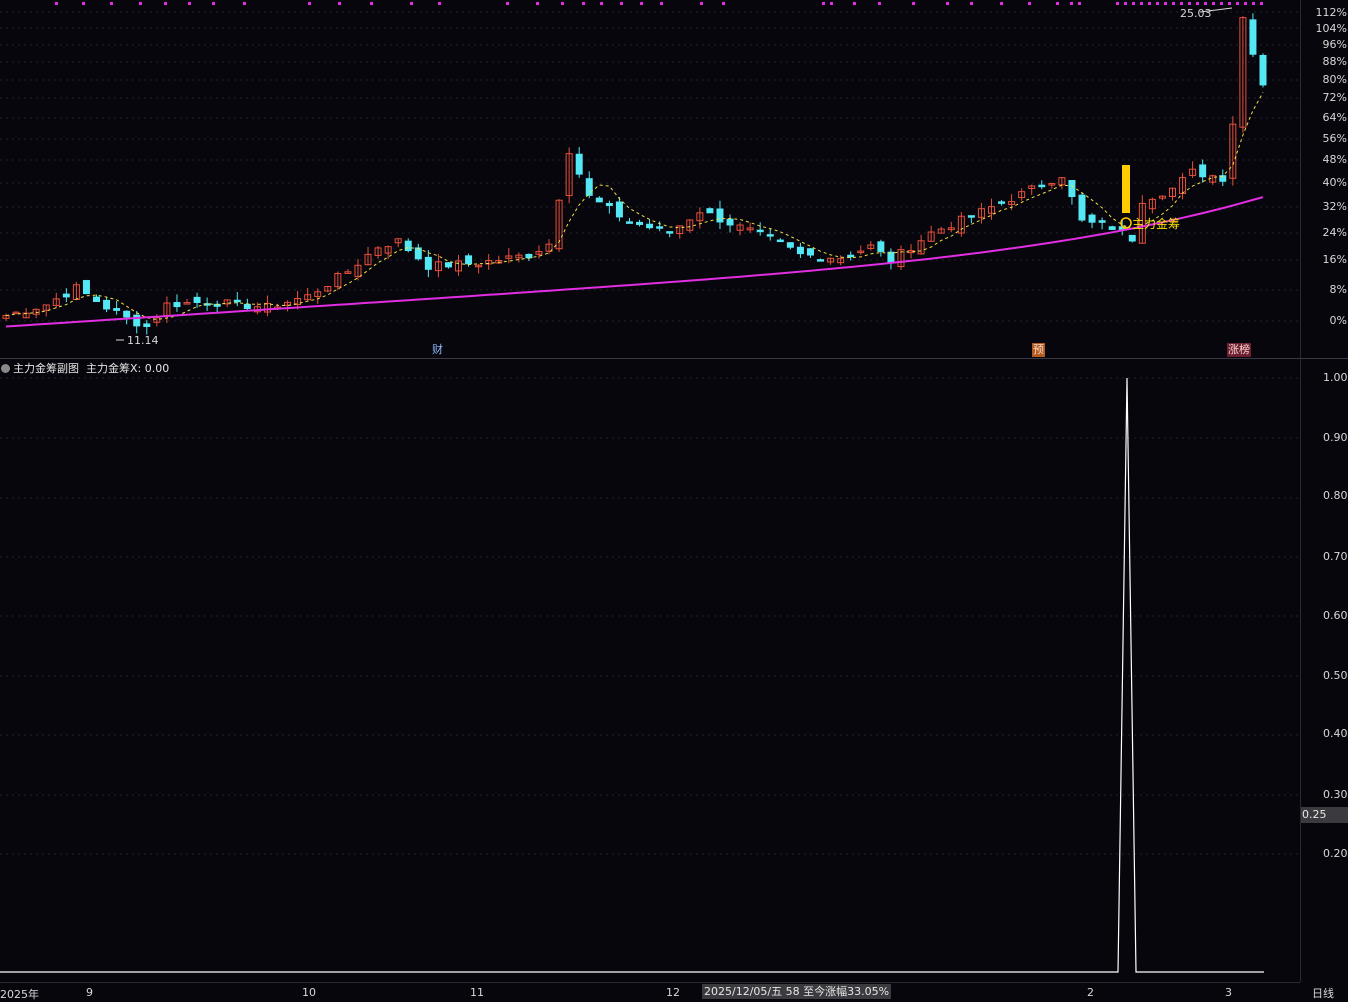 This screenshot has width=1348, height=1002. I want to click on axis-tick: 56%, so click(1334, 138).